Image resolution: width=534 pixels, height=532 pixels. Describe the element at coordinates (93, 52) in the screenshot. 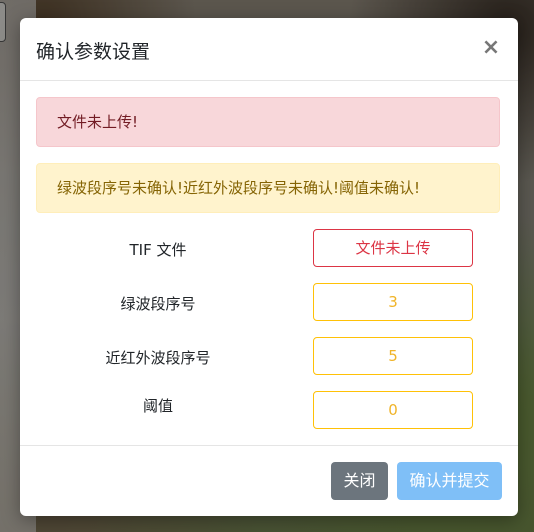

I see `modal-title: 确认参数设置` at that location.